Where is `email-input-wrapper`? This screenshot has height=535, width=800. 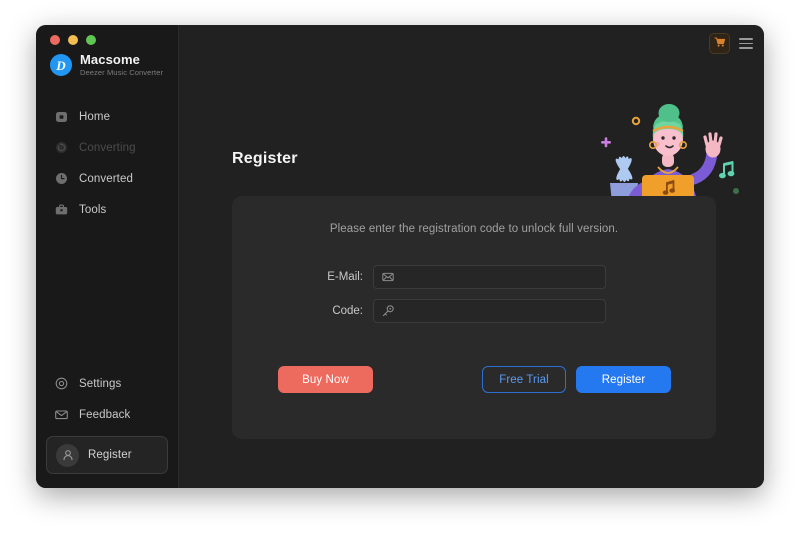
email-input-wrapper is located at coordinates (489, 277).